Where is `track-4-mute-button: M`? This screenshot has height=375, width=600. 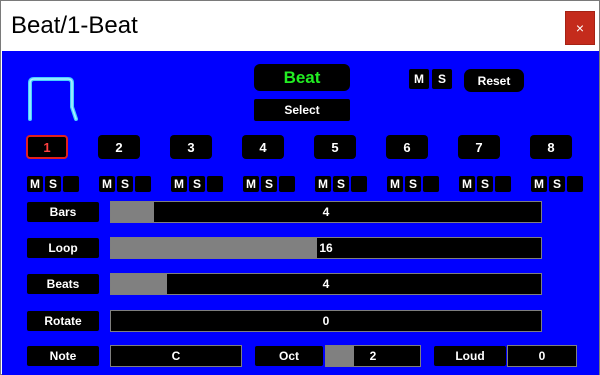
track-4-mute-button: M is located at coordinates (251, 184).